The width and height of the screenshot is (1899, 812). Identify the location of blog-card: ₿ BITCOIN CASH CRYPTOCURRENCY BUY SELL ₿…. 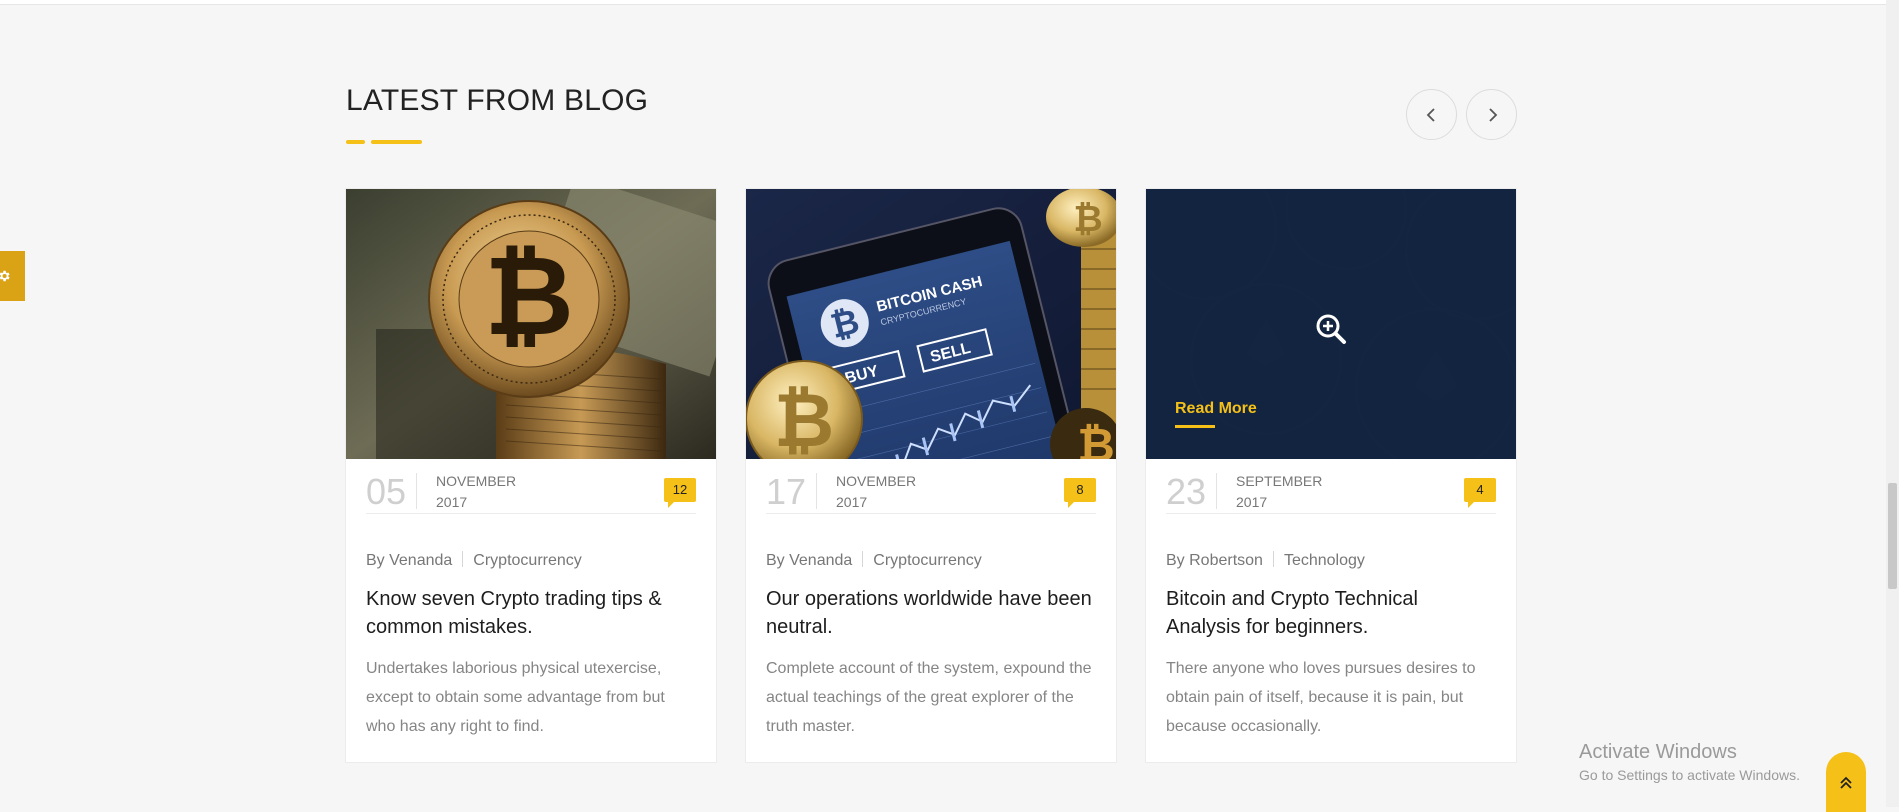
(931, 475).